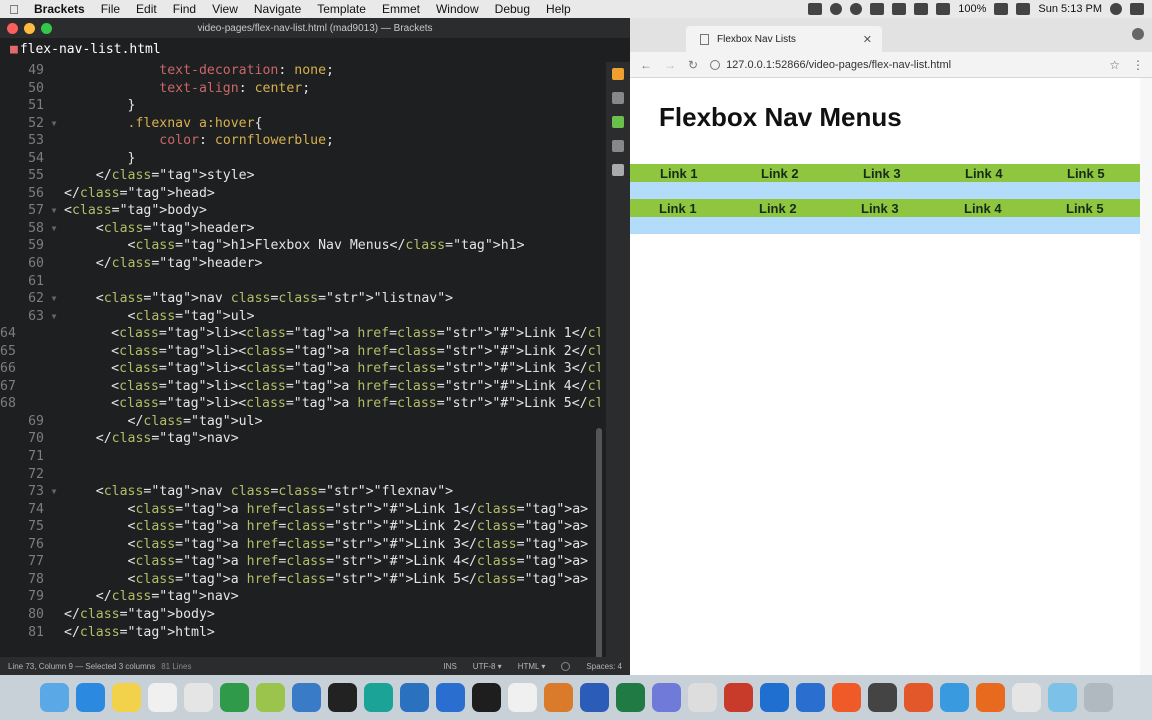 This screenshot has height=720, width=1152. Describe the element at coordinates (1070, 9) in the screenshot. I see `clock: Sun 5:13 PM` at that location.